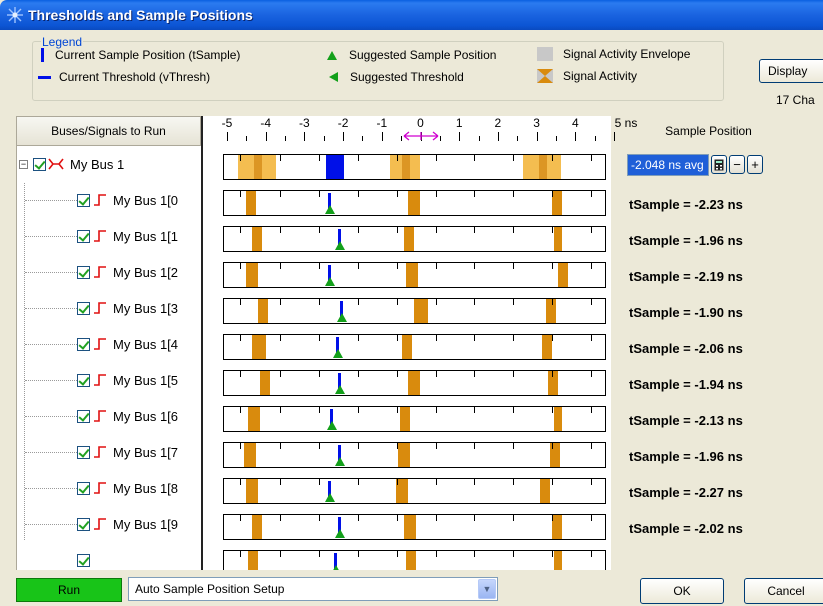 This screenshot has height=606, width=823. I want to click on signal-label: My Bus 1[9, so click(146, 524).